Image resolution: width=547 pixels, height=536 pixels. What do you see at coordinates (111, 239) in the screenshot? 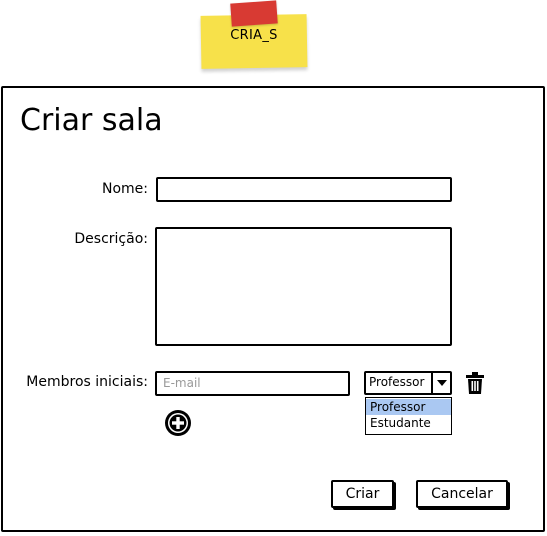
I see `description-label: Descrição:` at bounding box center [111, 239].